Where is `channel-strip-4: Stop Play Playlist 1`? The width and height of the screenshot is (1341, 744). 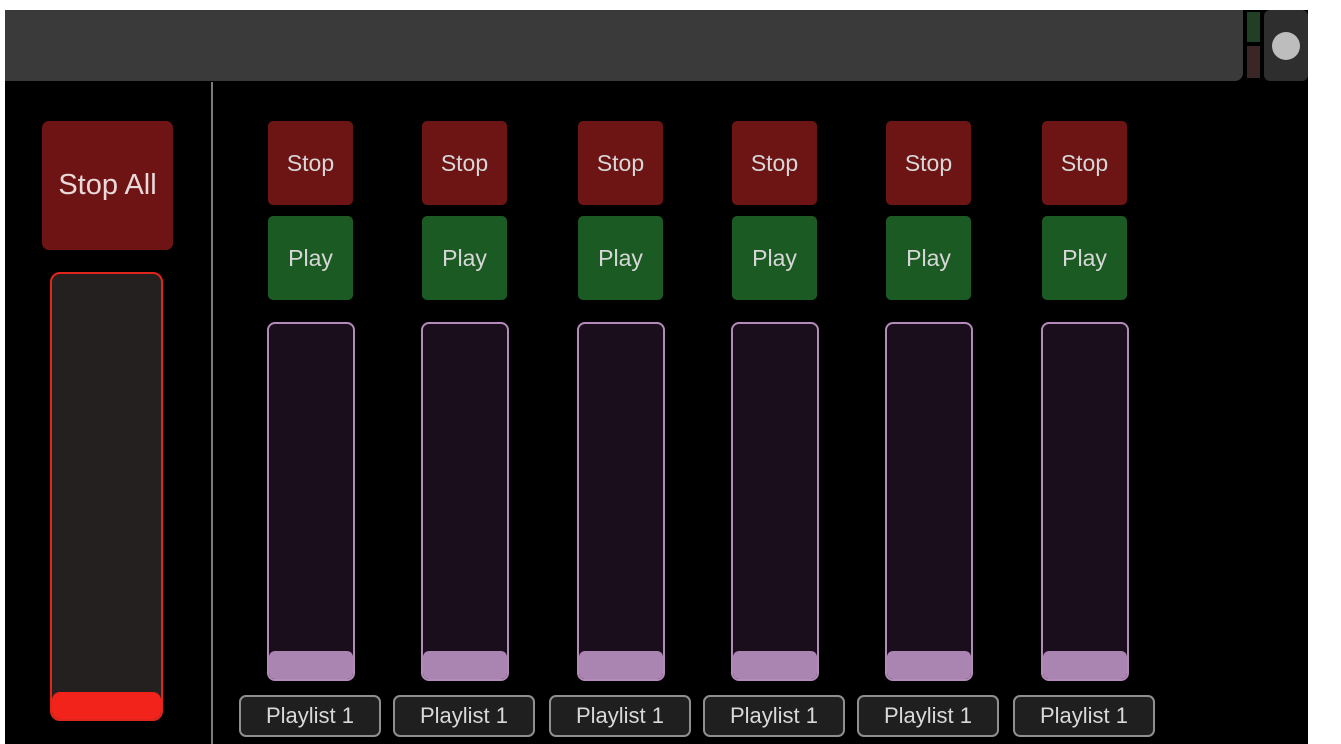
channel-strip-4: Stop Play Playlist 1 is located at coordinates (774, 377).